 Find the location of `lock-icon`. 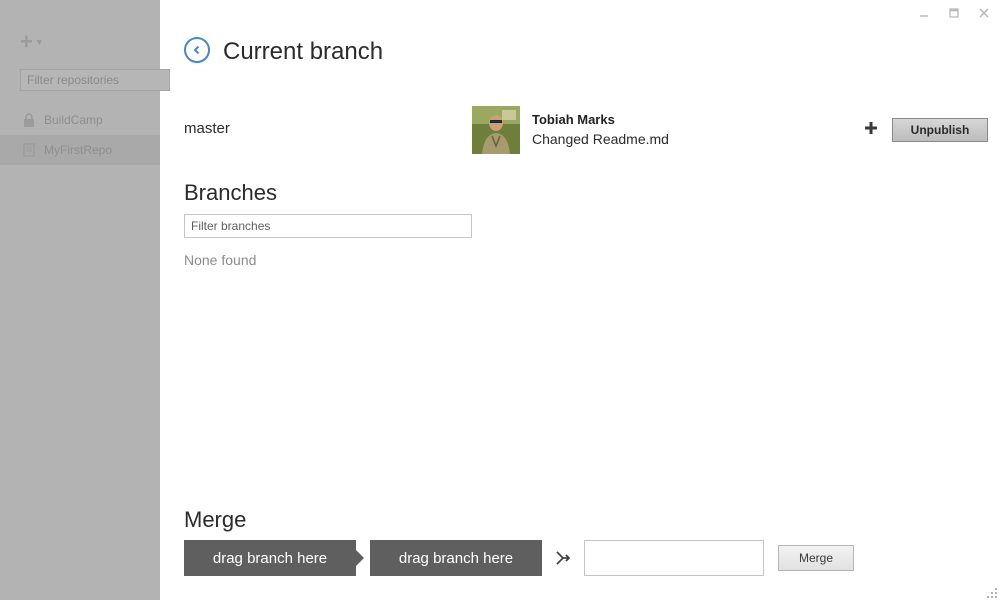

lock-icon is located at coordinates (29, 120).